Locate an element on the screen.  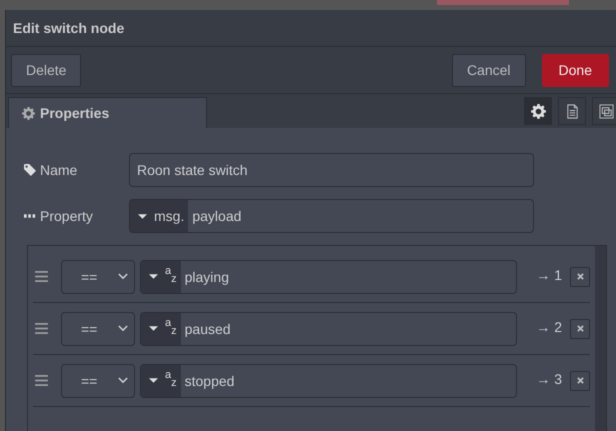
field-label: Name is located at coordinates (59, 170).